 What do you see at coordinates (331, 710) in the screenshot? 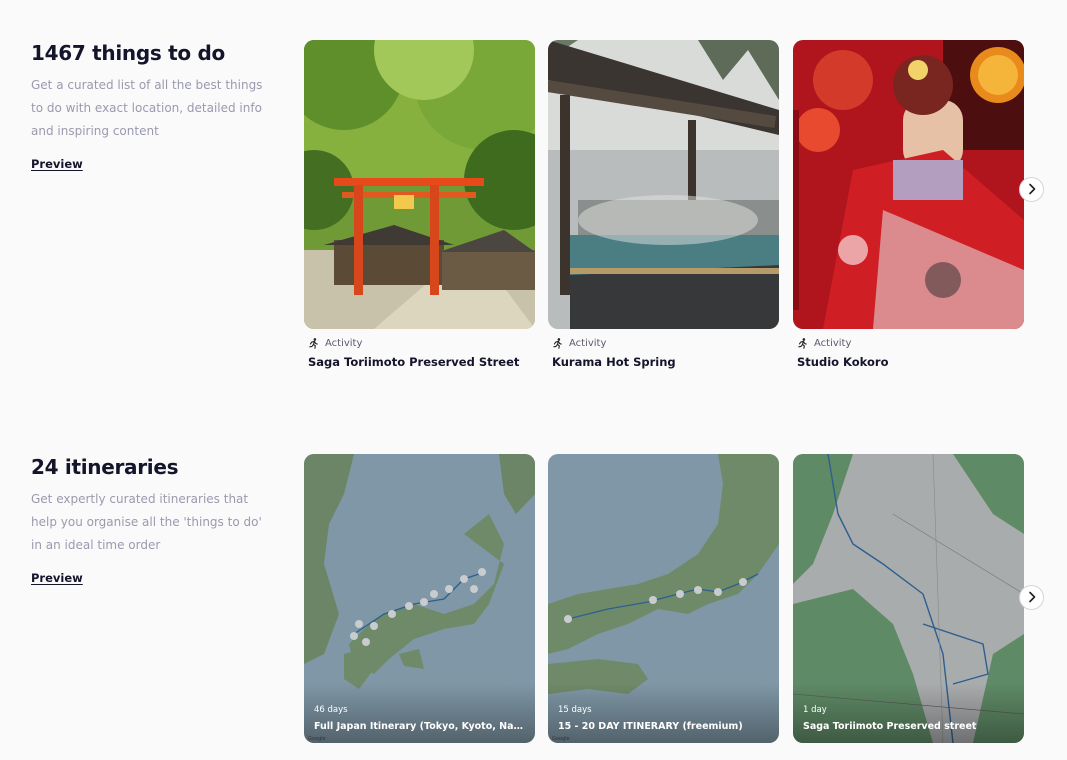
I see `itinerary-duration: 46 days` at bounding box center [331, 710].